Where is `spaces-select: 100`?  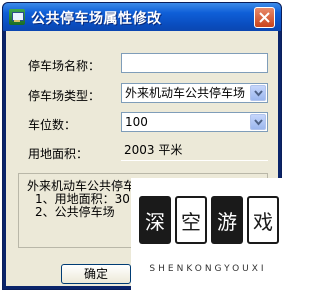 spaces-select: 100 is located at coordinates (194, 122).